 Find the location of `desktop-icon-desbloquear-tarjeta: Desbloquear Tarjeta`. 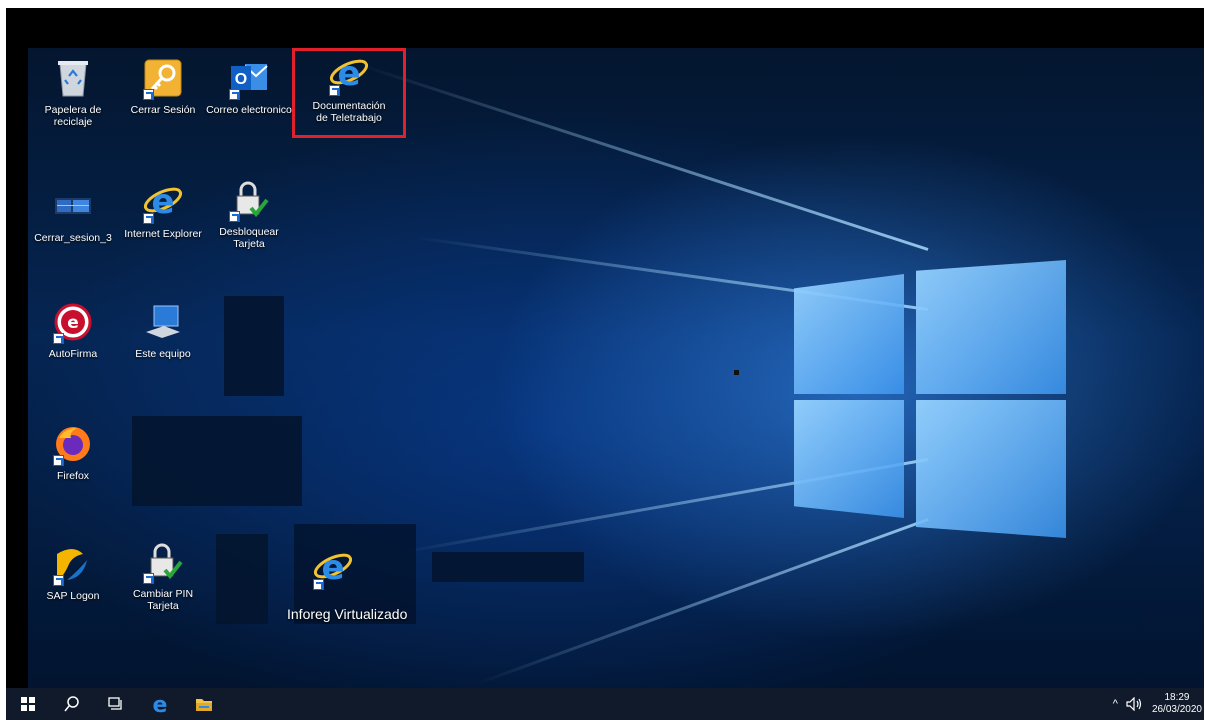

desktop-icon-desbloquear-tarjeta: Desbloquear Tarjeta is located at coordinates (249, 214).